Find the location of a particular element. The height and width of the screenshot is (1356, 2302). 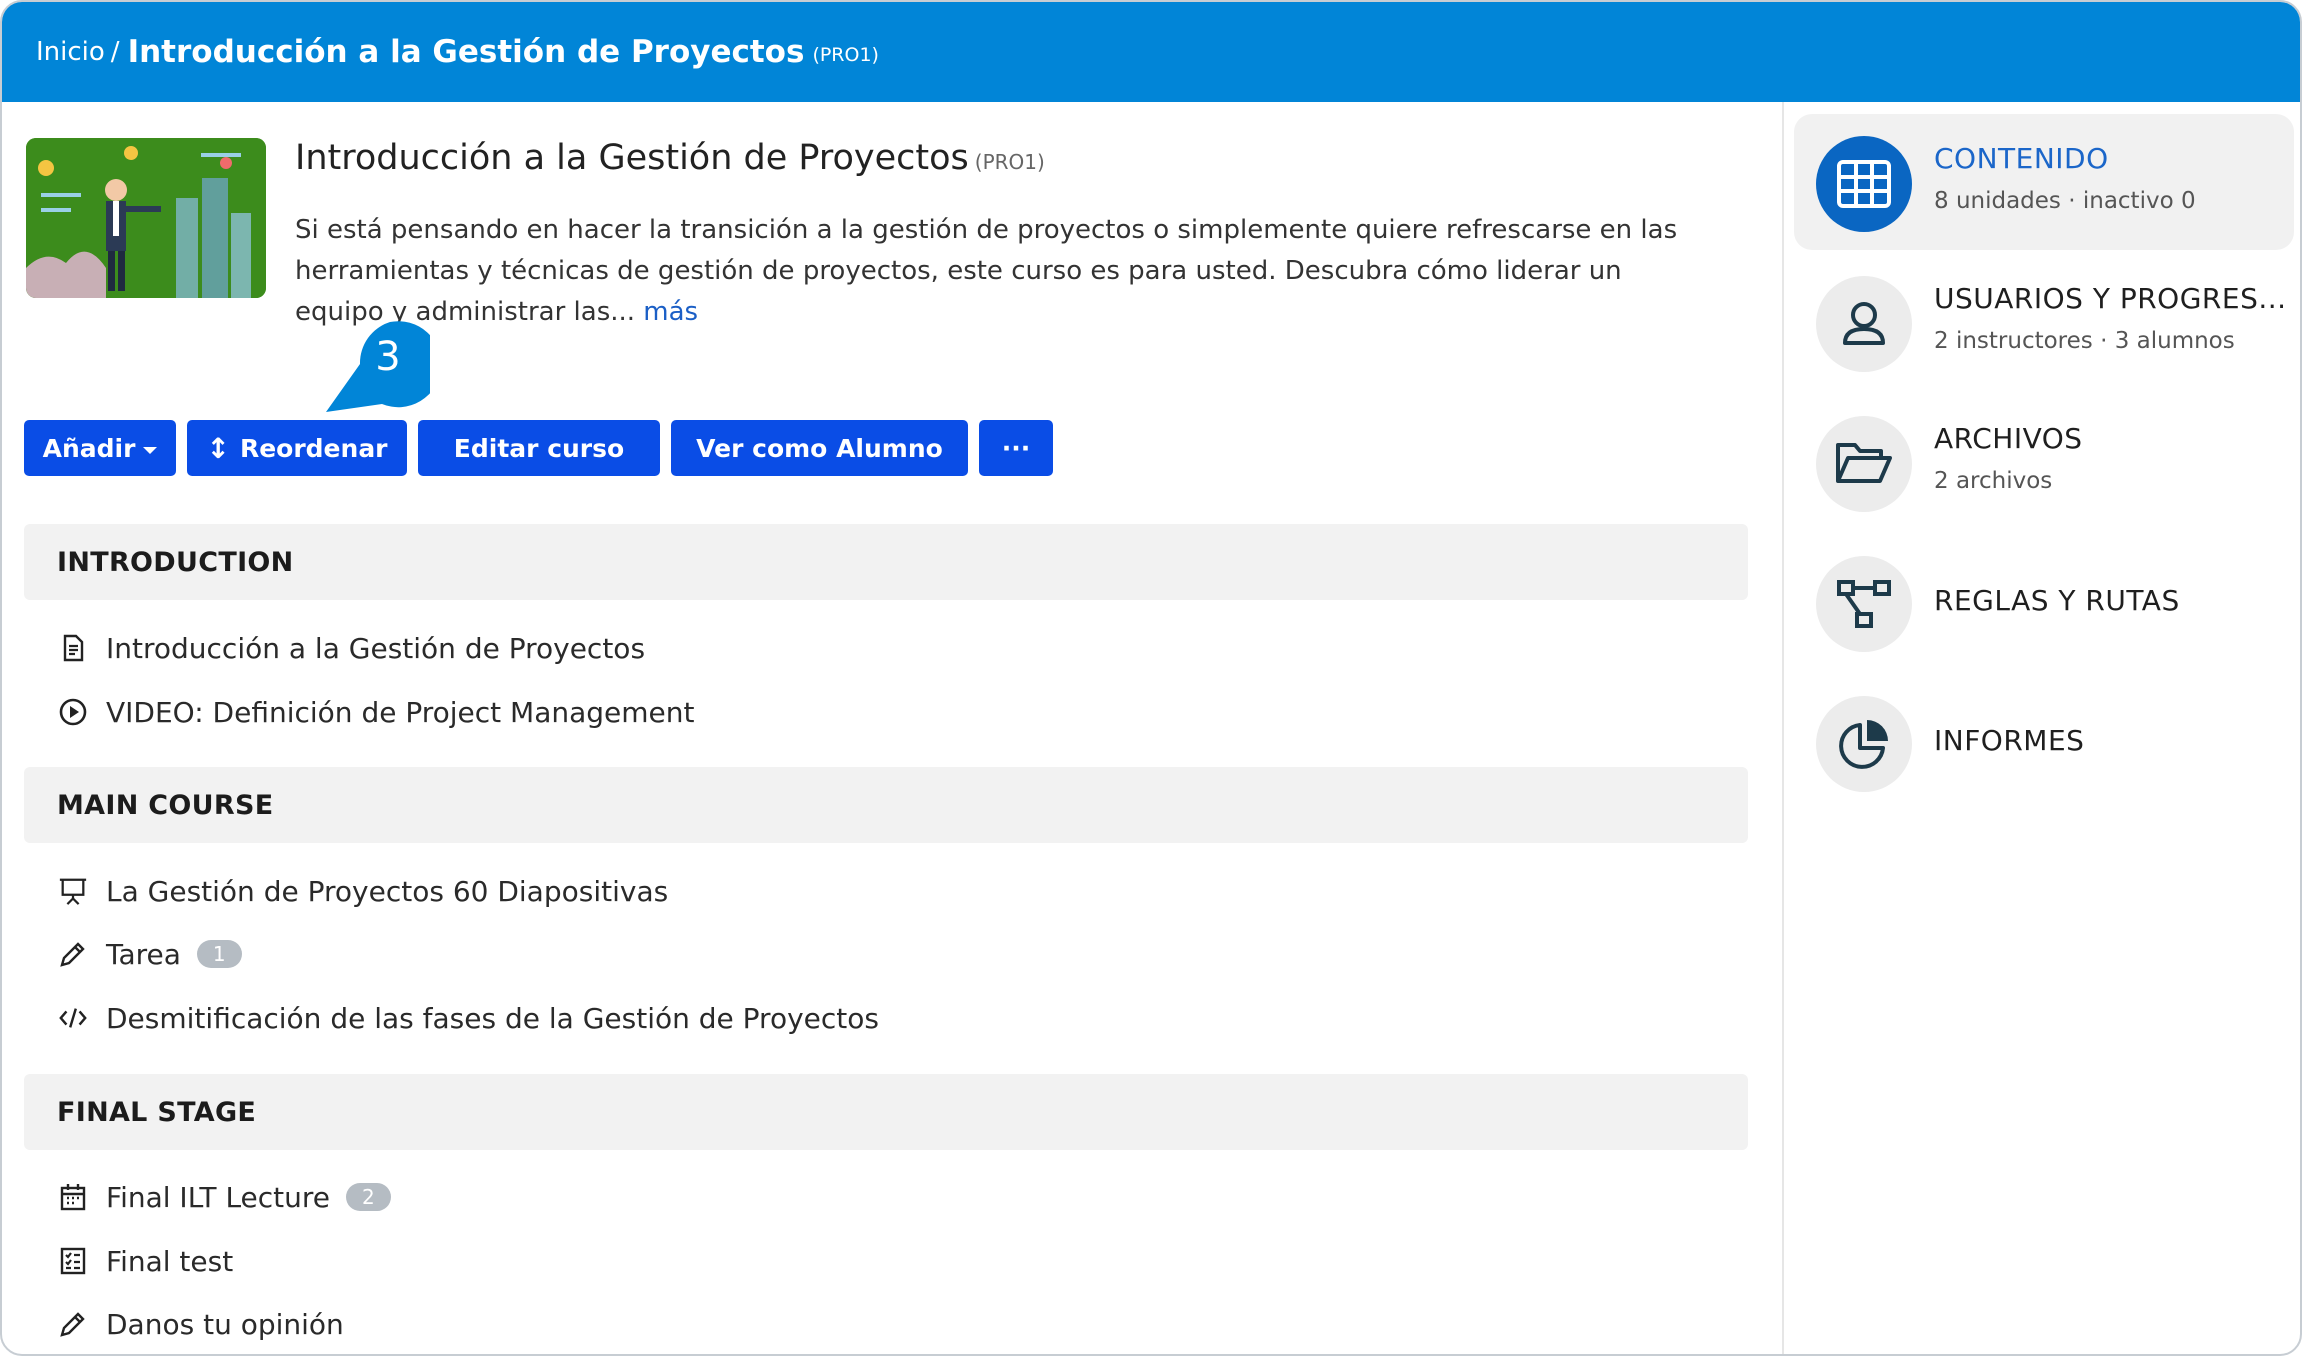

section-header-introduction: INTRODUCTION is located at coordinates (886, 562).